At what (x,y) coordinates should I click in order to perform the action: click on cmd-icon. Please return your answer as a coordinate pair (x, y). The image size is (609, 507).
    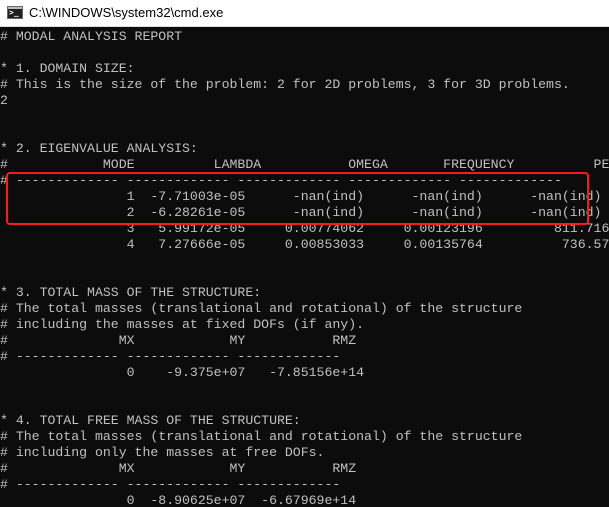
    Looking at the image, I should click on (15, 12).